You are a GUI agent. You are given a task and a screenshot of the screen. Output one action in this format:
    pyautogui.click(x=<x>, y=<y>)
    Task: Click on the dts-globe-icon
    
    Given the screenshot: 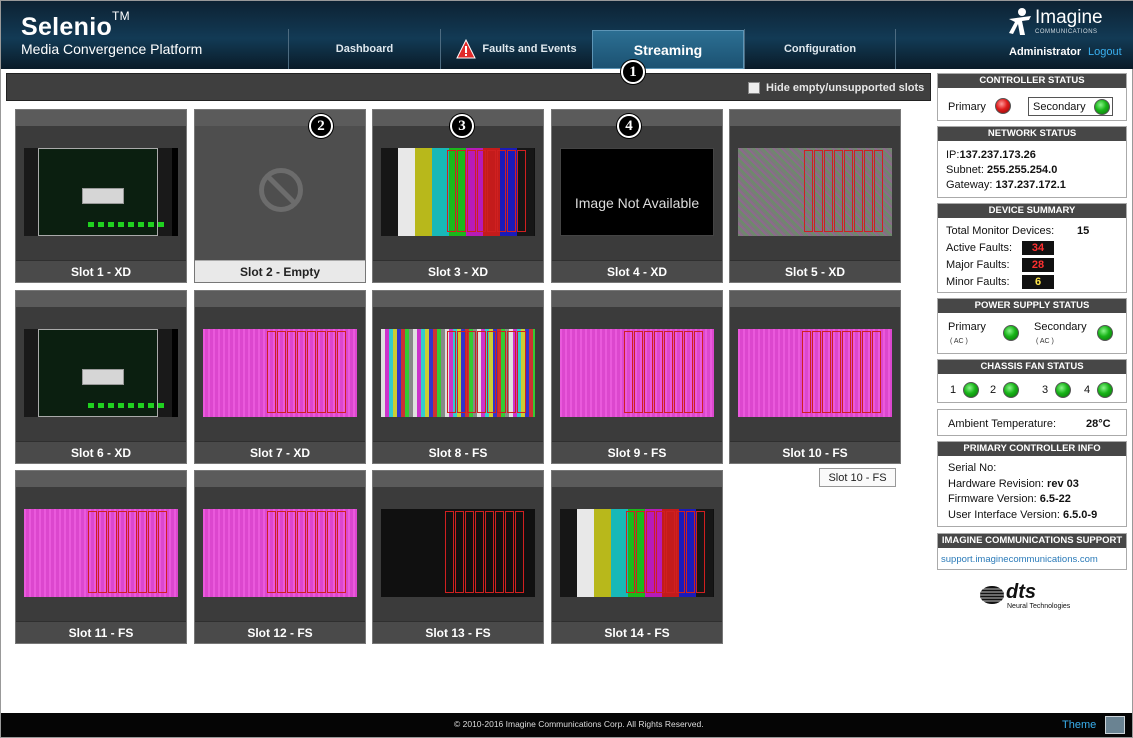 What is the action you would take?
    pyautogui.click(x=992, y=595)
    